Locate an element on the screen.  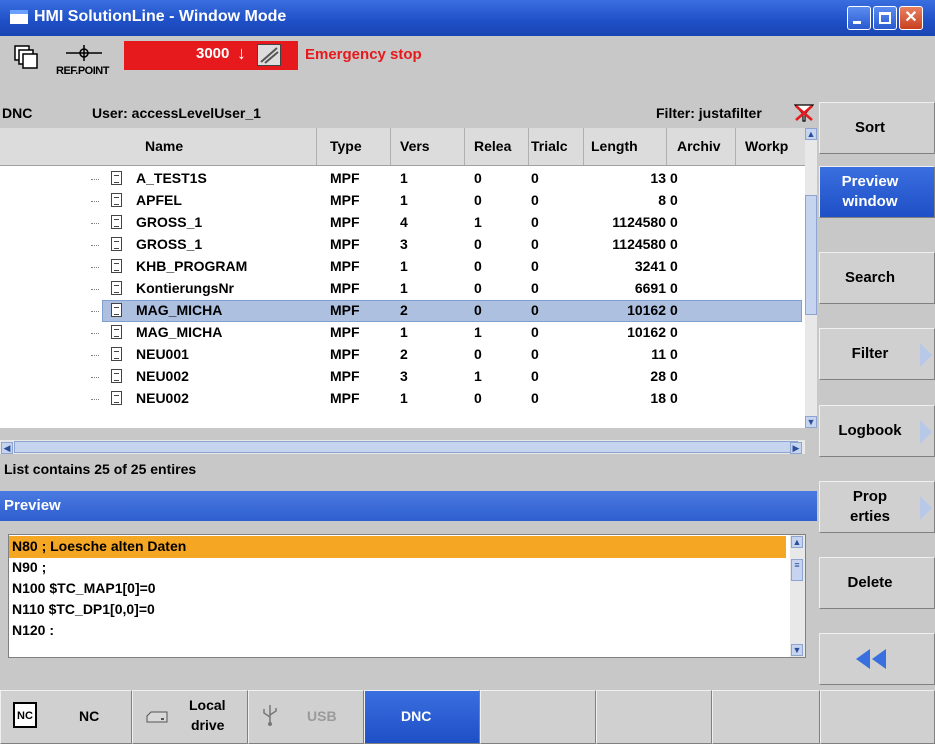
close-icon: ✕ is located at coordinates (911, 17).